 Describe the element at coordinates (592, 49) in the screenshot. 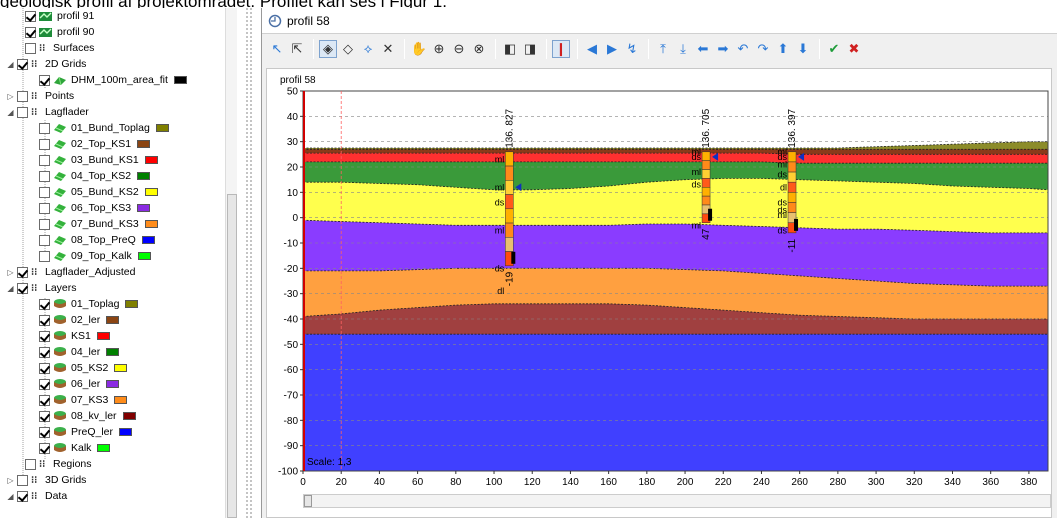

I see `step-left-icon: ◀` at that location.